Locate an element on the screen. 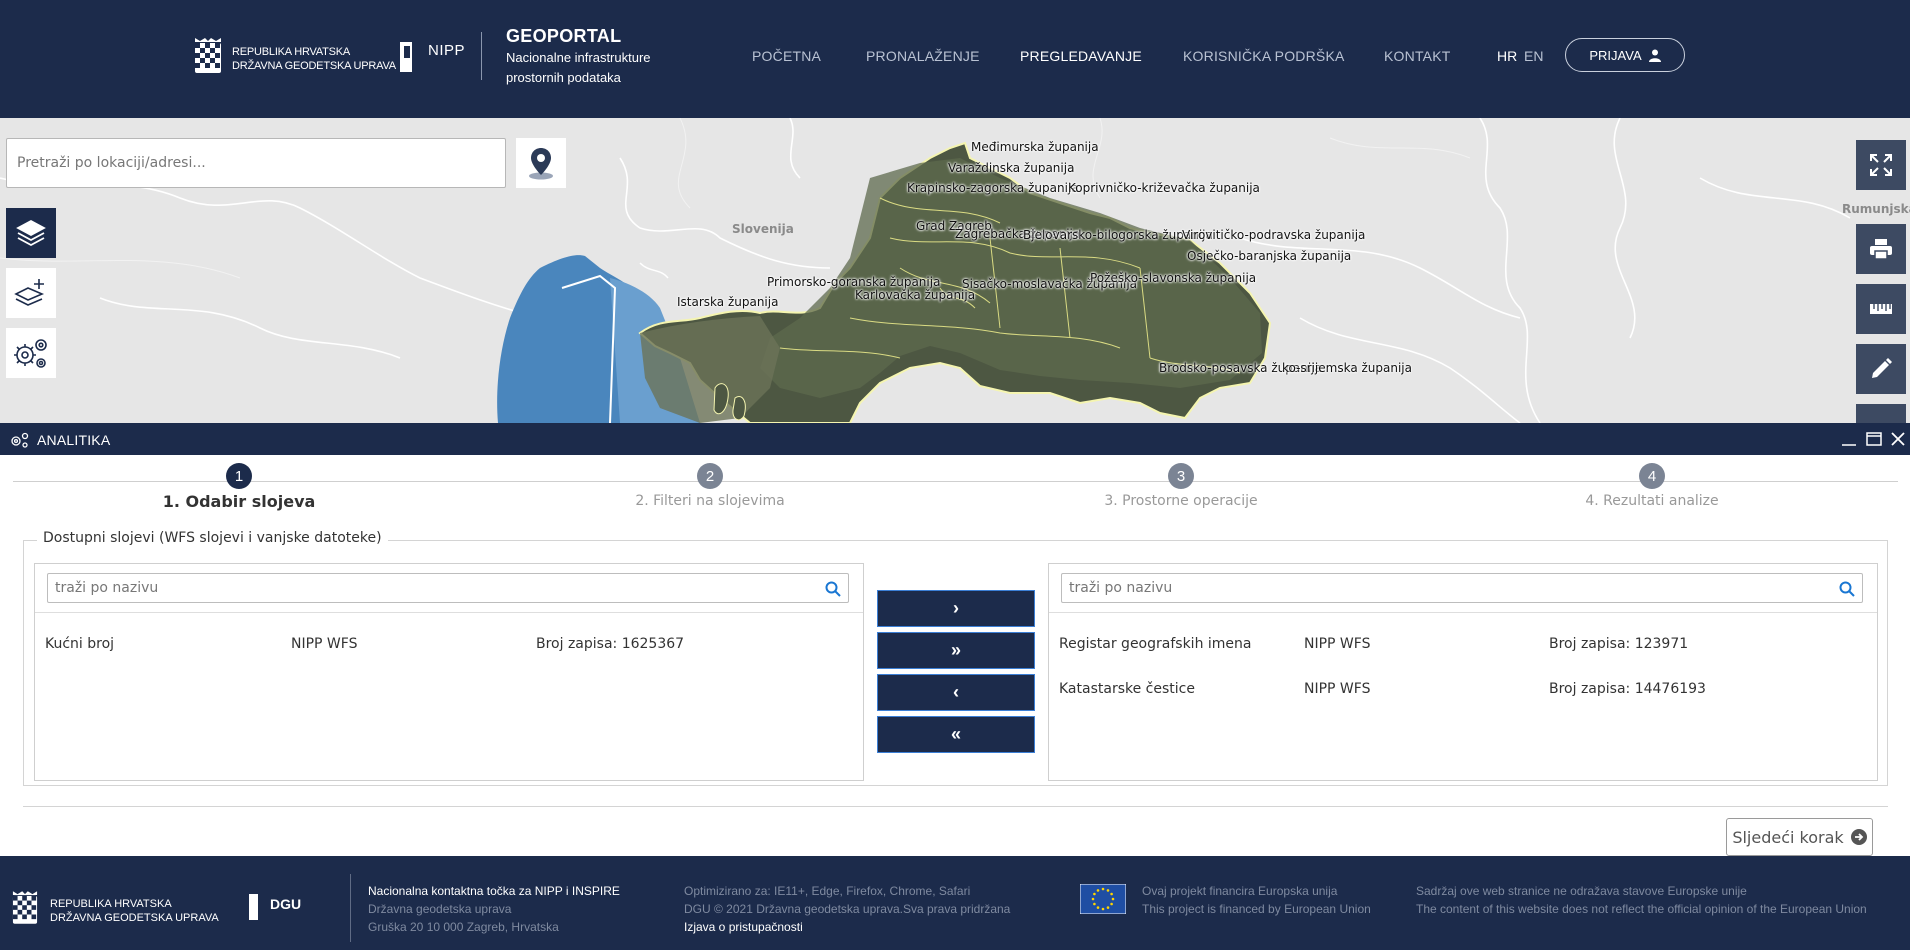  nav-pronalazenje: PRONALAŽENJE is located at coordinates (923, 56).